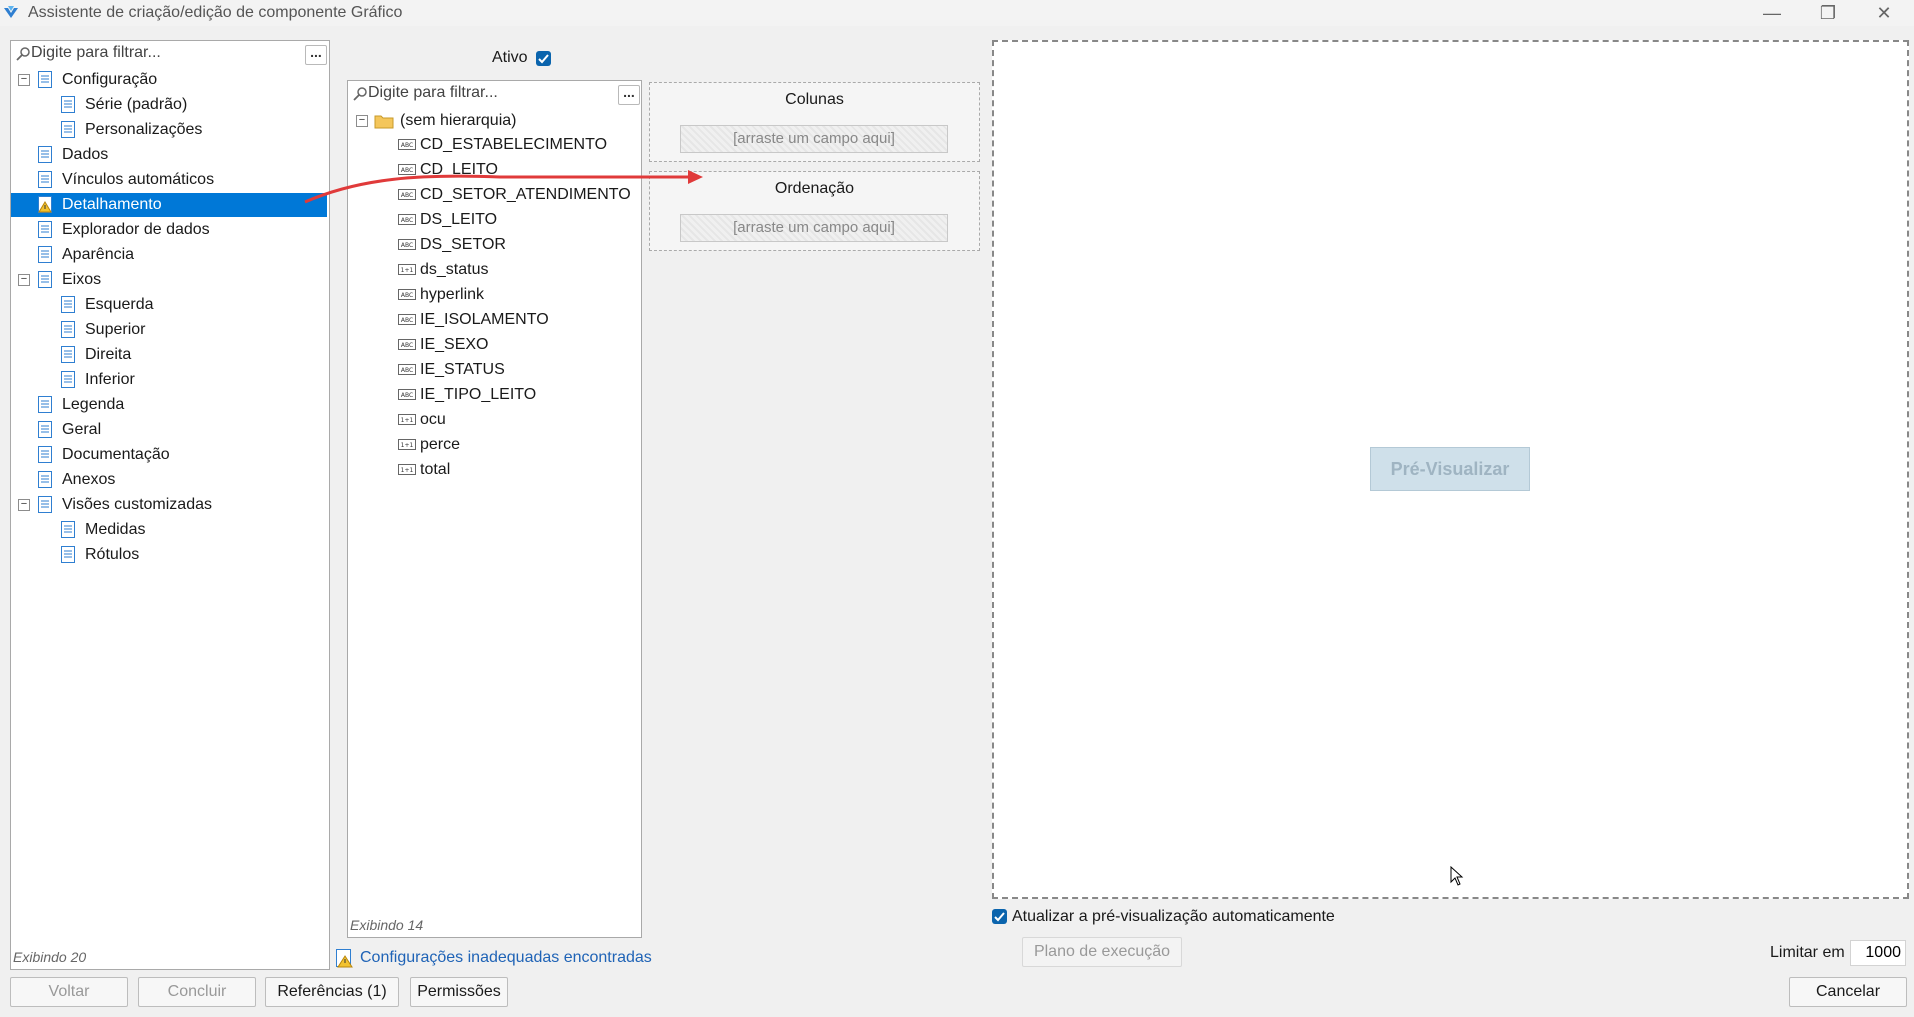 This screenshot has height=1017, width=1914. Describe the element at coordinates (116, 454) in the screenshot. I see `nav-item-label: Documentação` at that location.